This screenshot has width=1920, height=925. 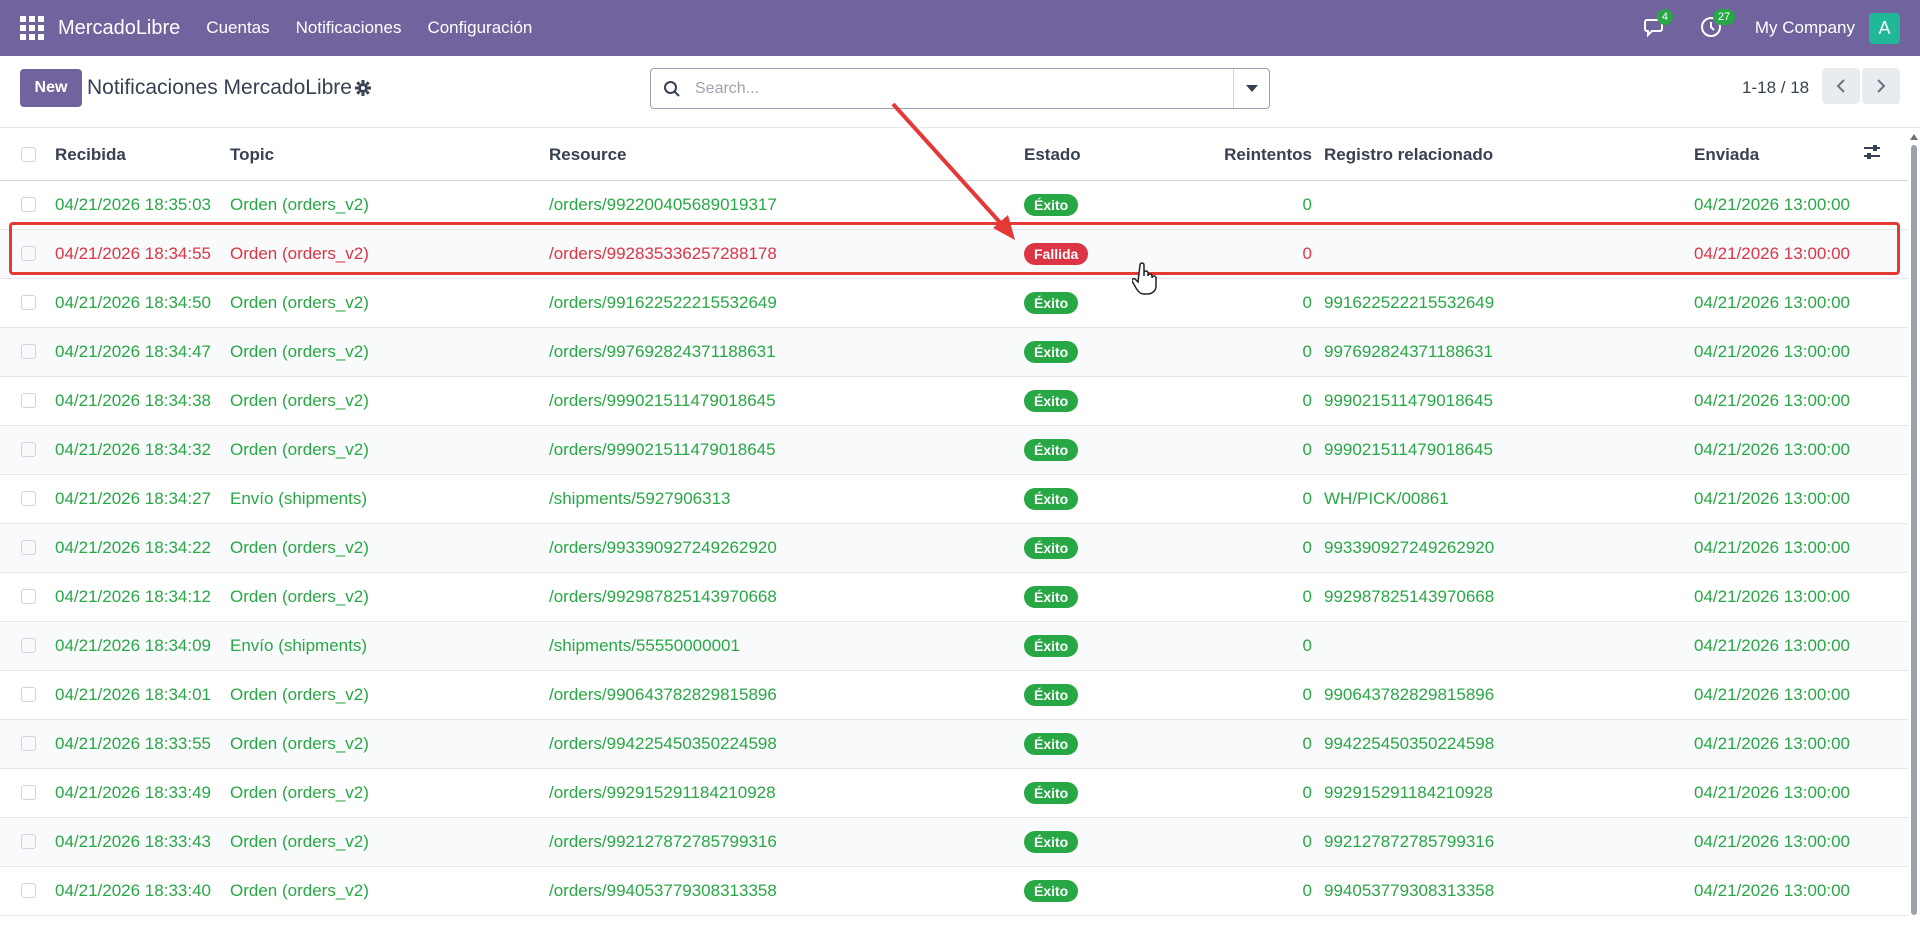 I want to click on cell-recibida: 04/21/2026 18:34:55, so click(x=142, y=254).